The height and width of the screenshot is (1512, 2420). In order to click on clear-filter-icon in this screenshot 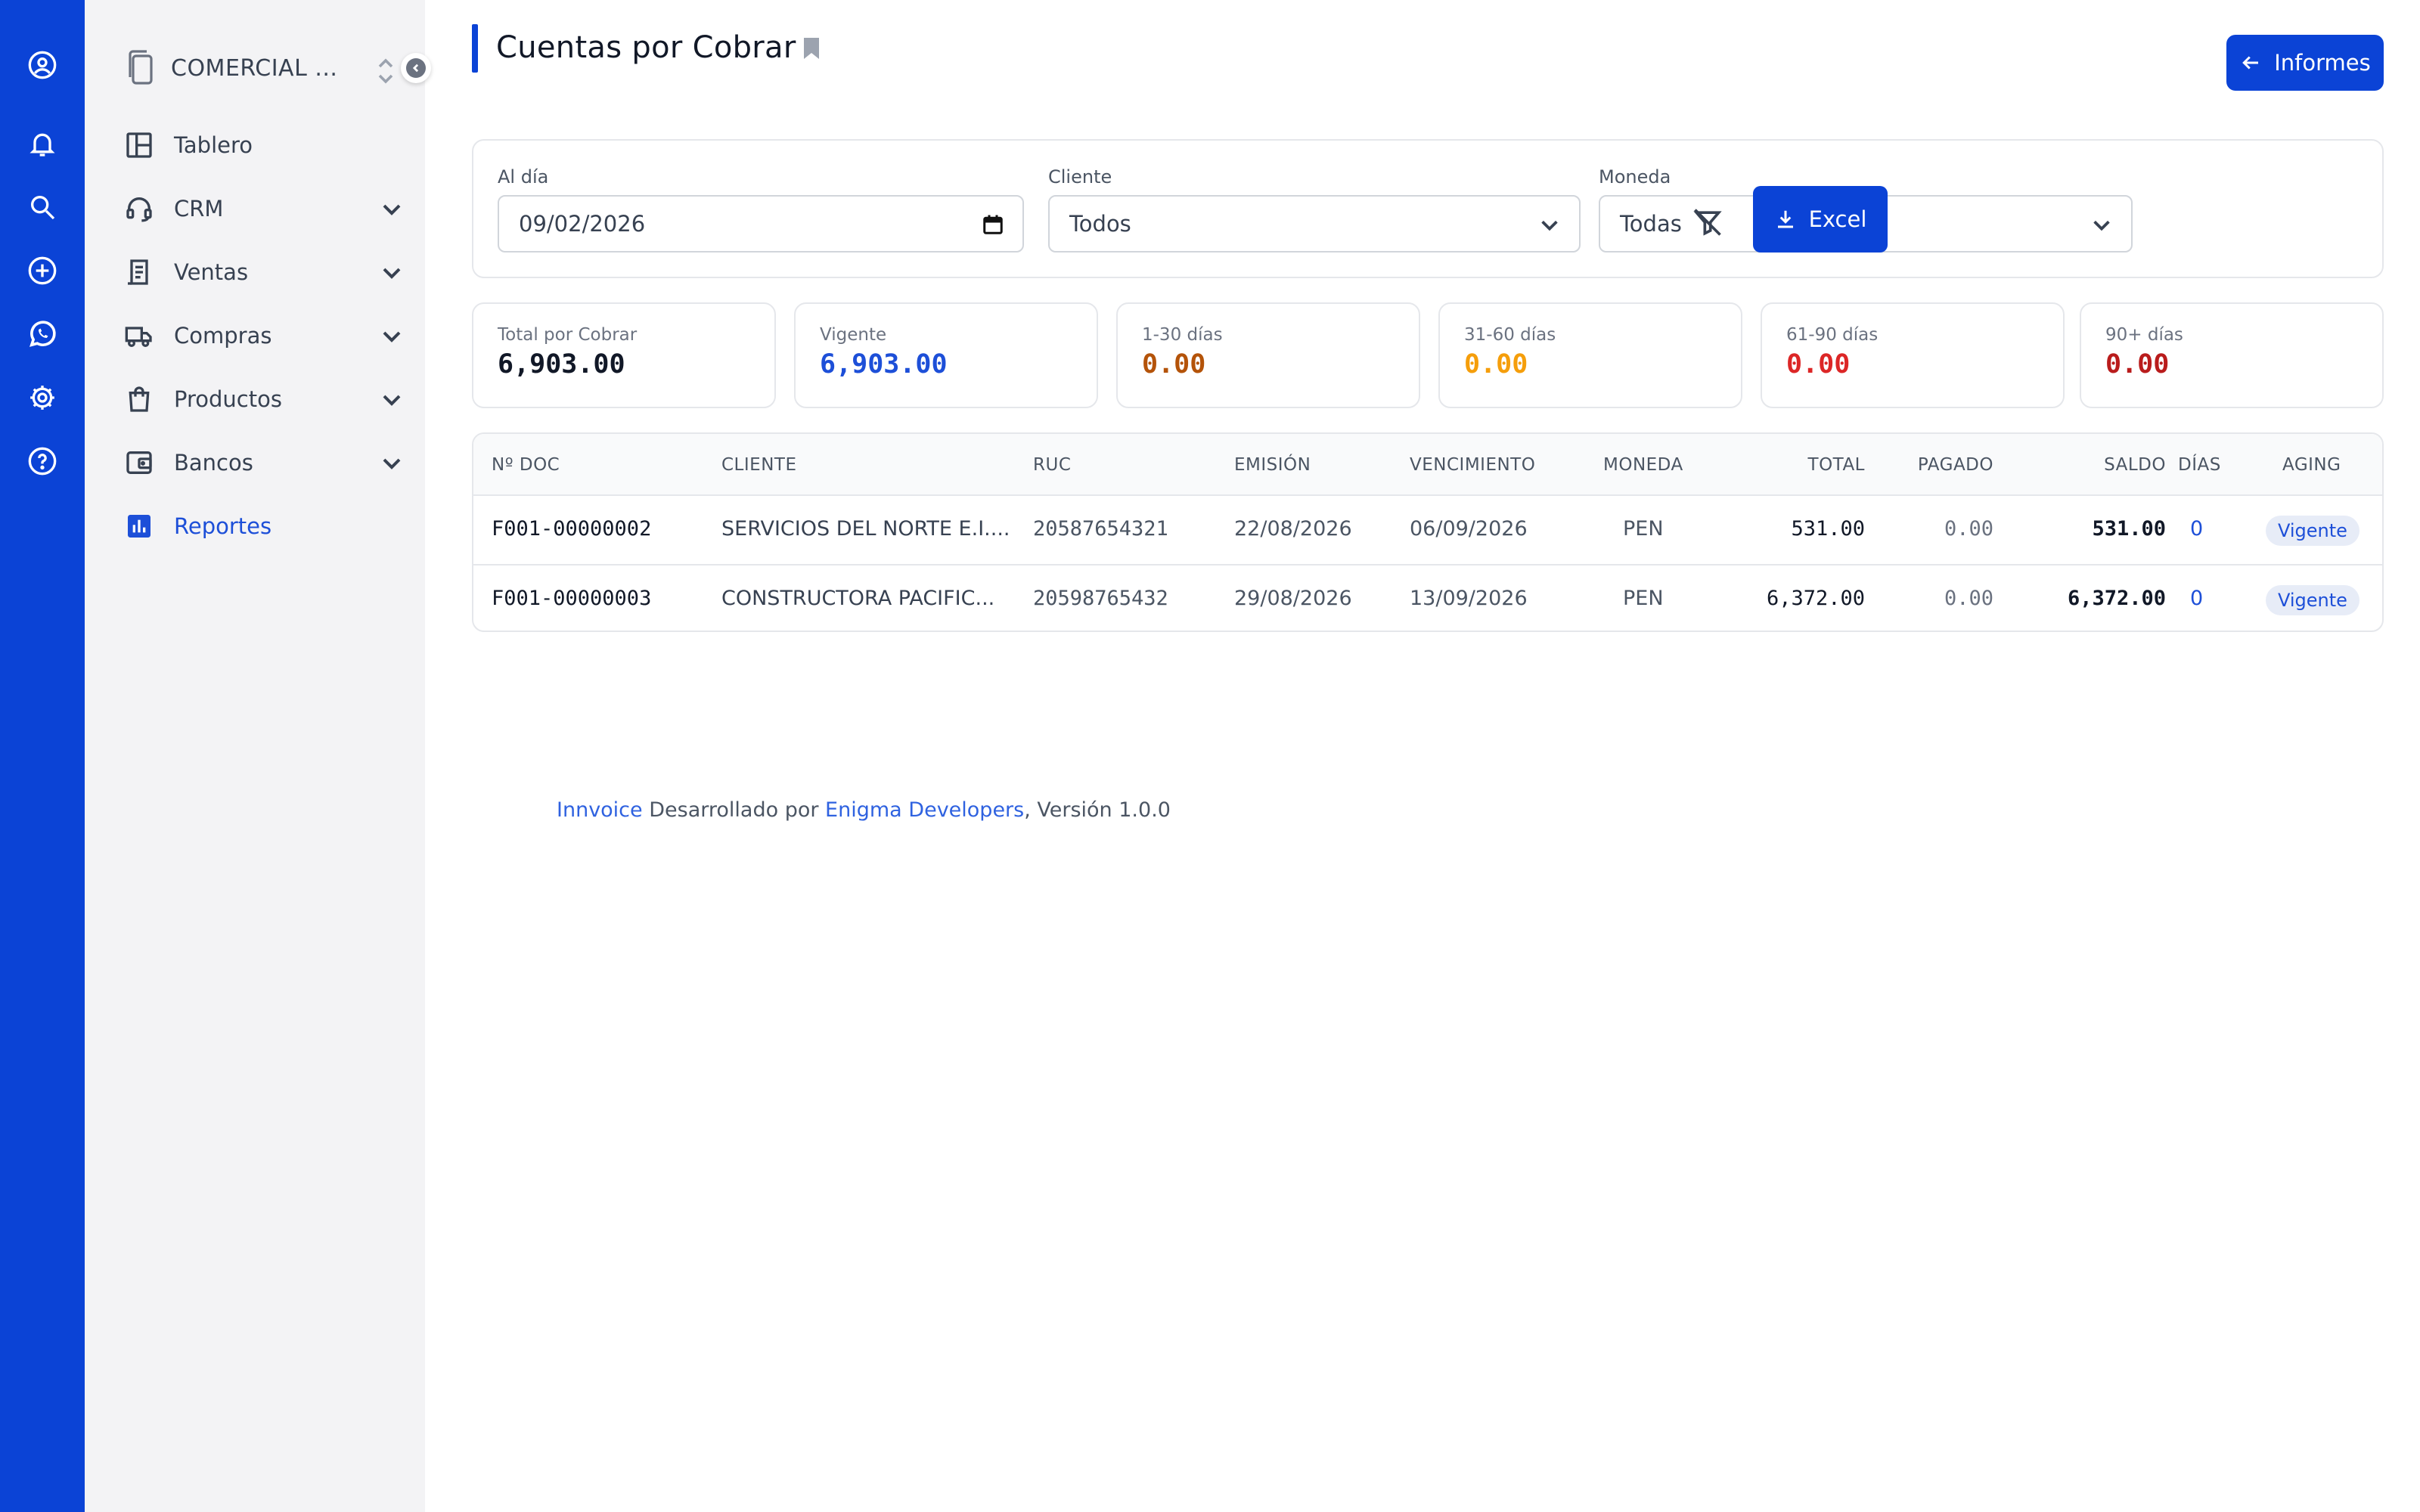, I will do `click(1707, 222)`.